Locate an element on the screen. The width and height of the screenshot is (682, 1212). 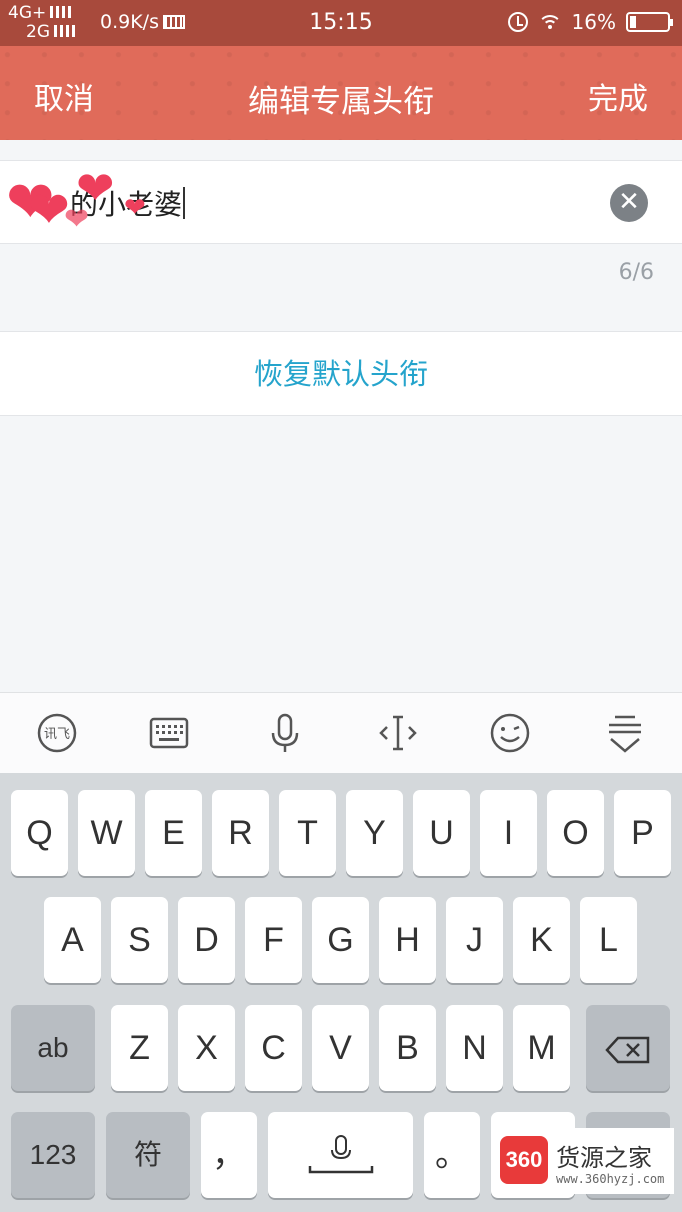
status-right-group: 16% is located at coordinates (590, 22).